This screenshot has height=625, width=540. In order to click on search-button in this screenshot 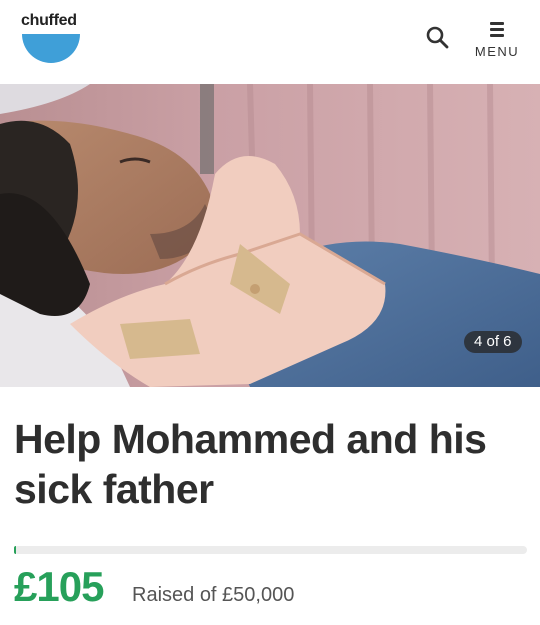, I will do `click(438, 38)`.